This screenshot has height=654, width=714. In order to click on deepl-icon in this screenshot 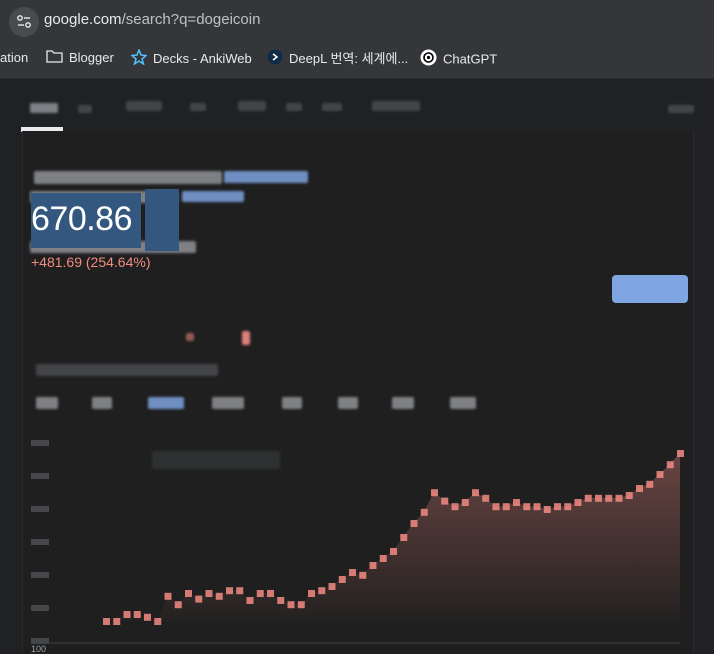, I will do `click(275, 59)`.